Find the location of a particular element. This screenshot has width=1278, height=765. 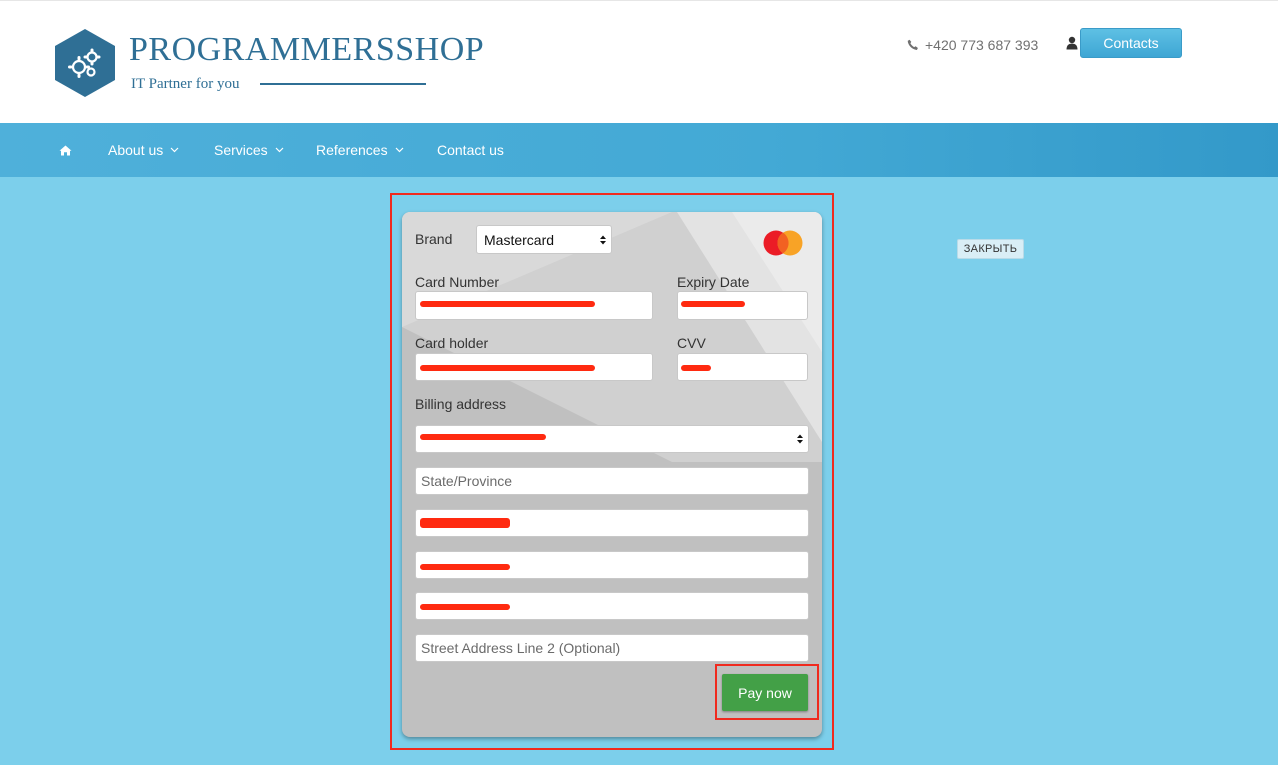

city-input is located at coordinates (612, 523).